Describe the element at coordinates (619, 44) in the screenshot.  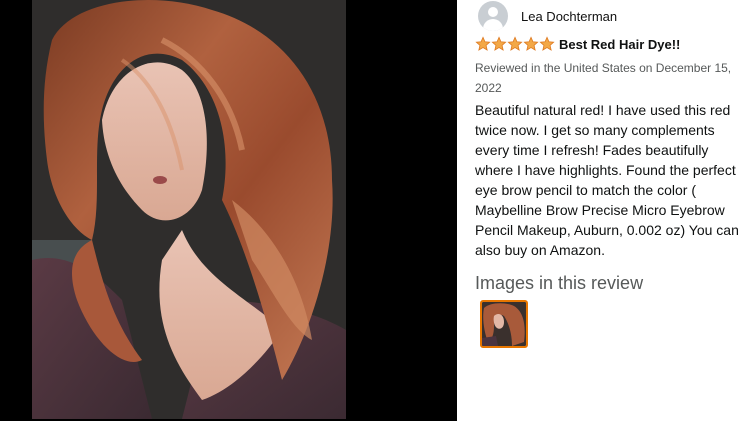
I see `review-title: Best Red Hair Dye!!` at that location.